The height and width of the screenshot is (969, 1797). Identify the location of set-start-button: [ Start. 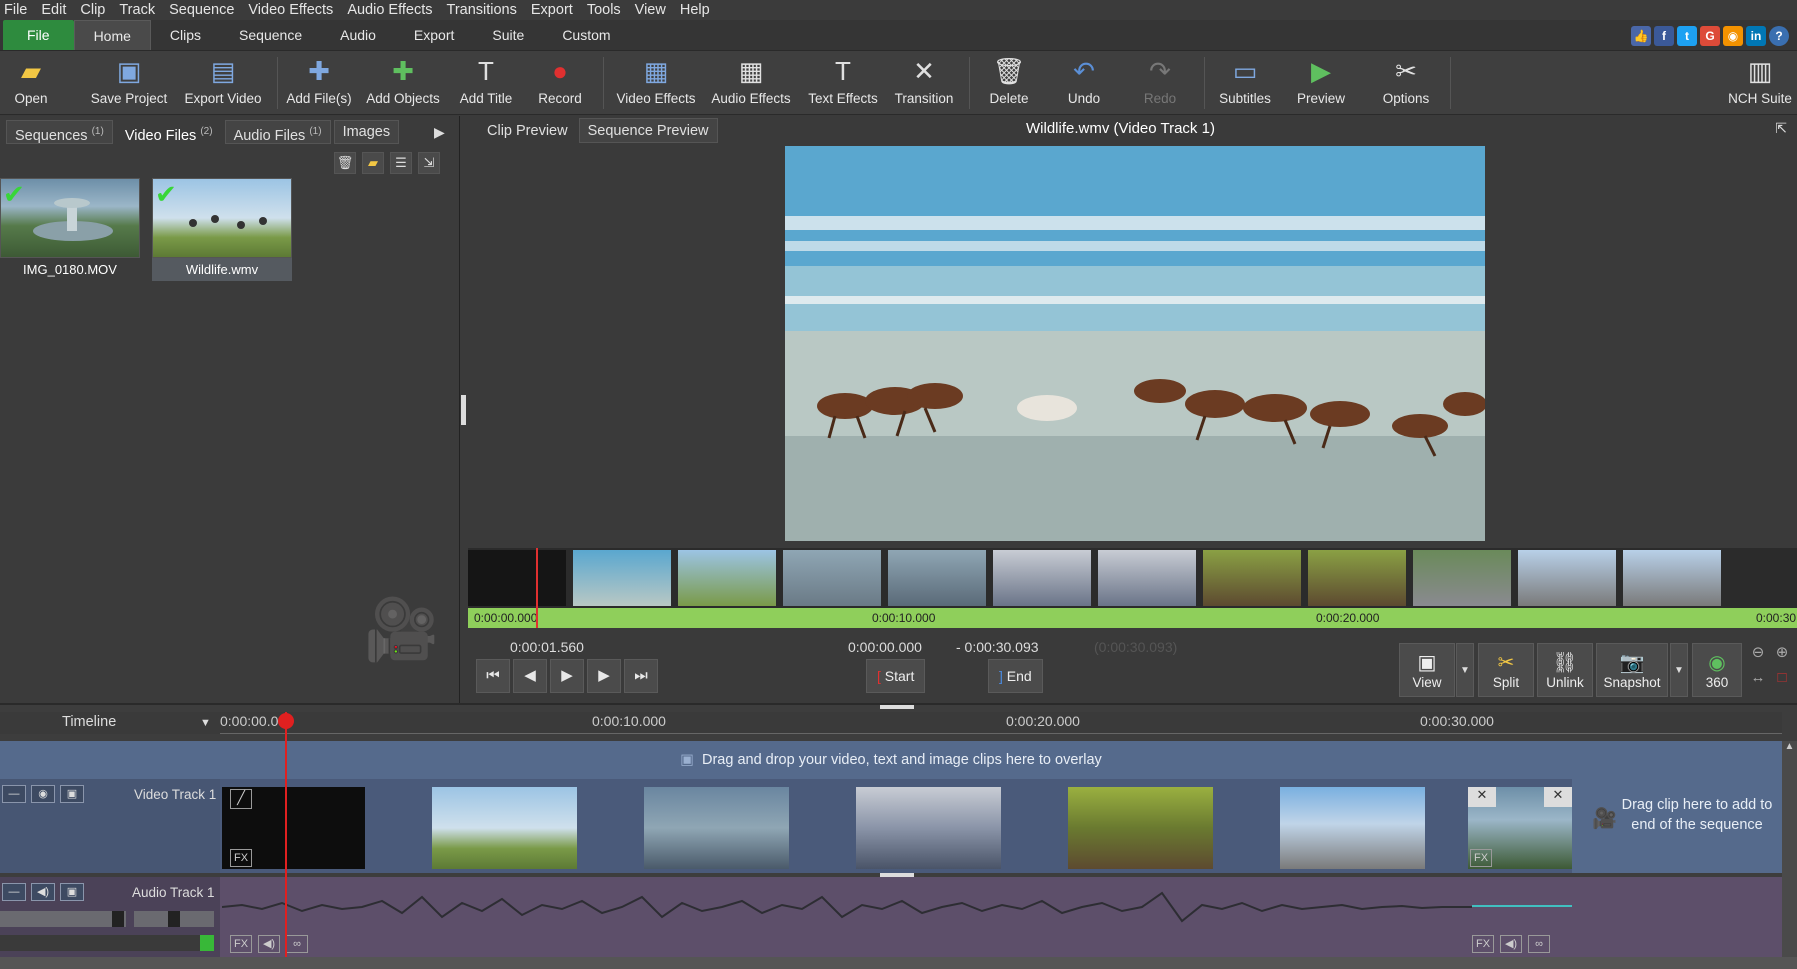
(896, 676).